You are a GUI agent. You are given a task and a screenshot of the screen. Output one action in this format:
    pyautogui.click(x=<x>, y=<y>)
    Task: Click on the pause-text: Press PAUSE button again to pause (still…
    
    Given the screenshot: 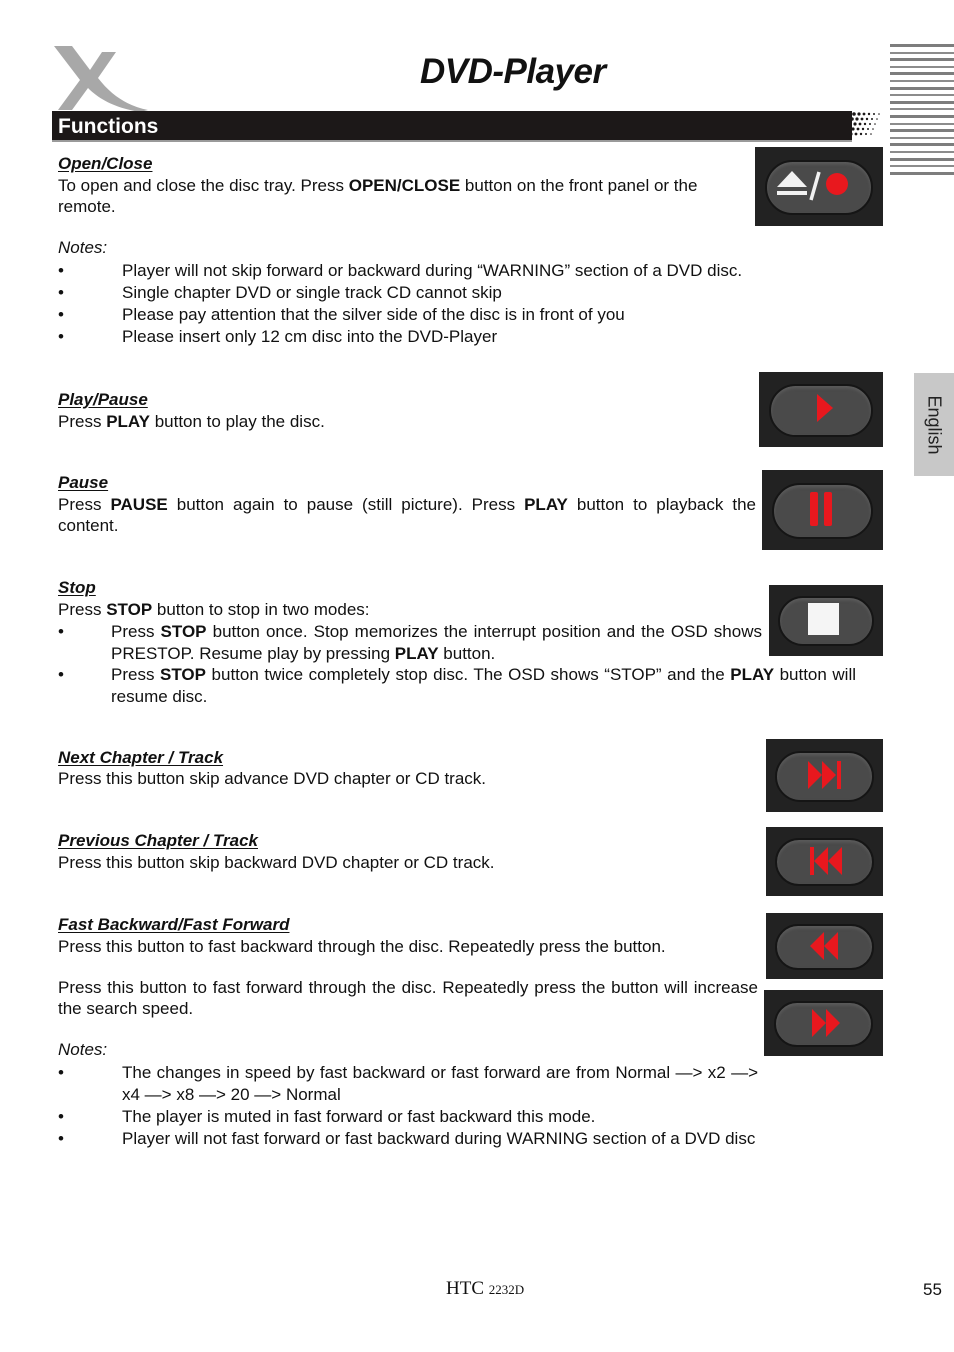 What is the action you would take?
    pyautogui.click(x=407, y=515)
    